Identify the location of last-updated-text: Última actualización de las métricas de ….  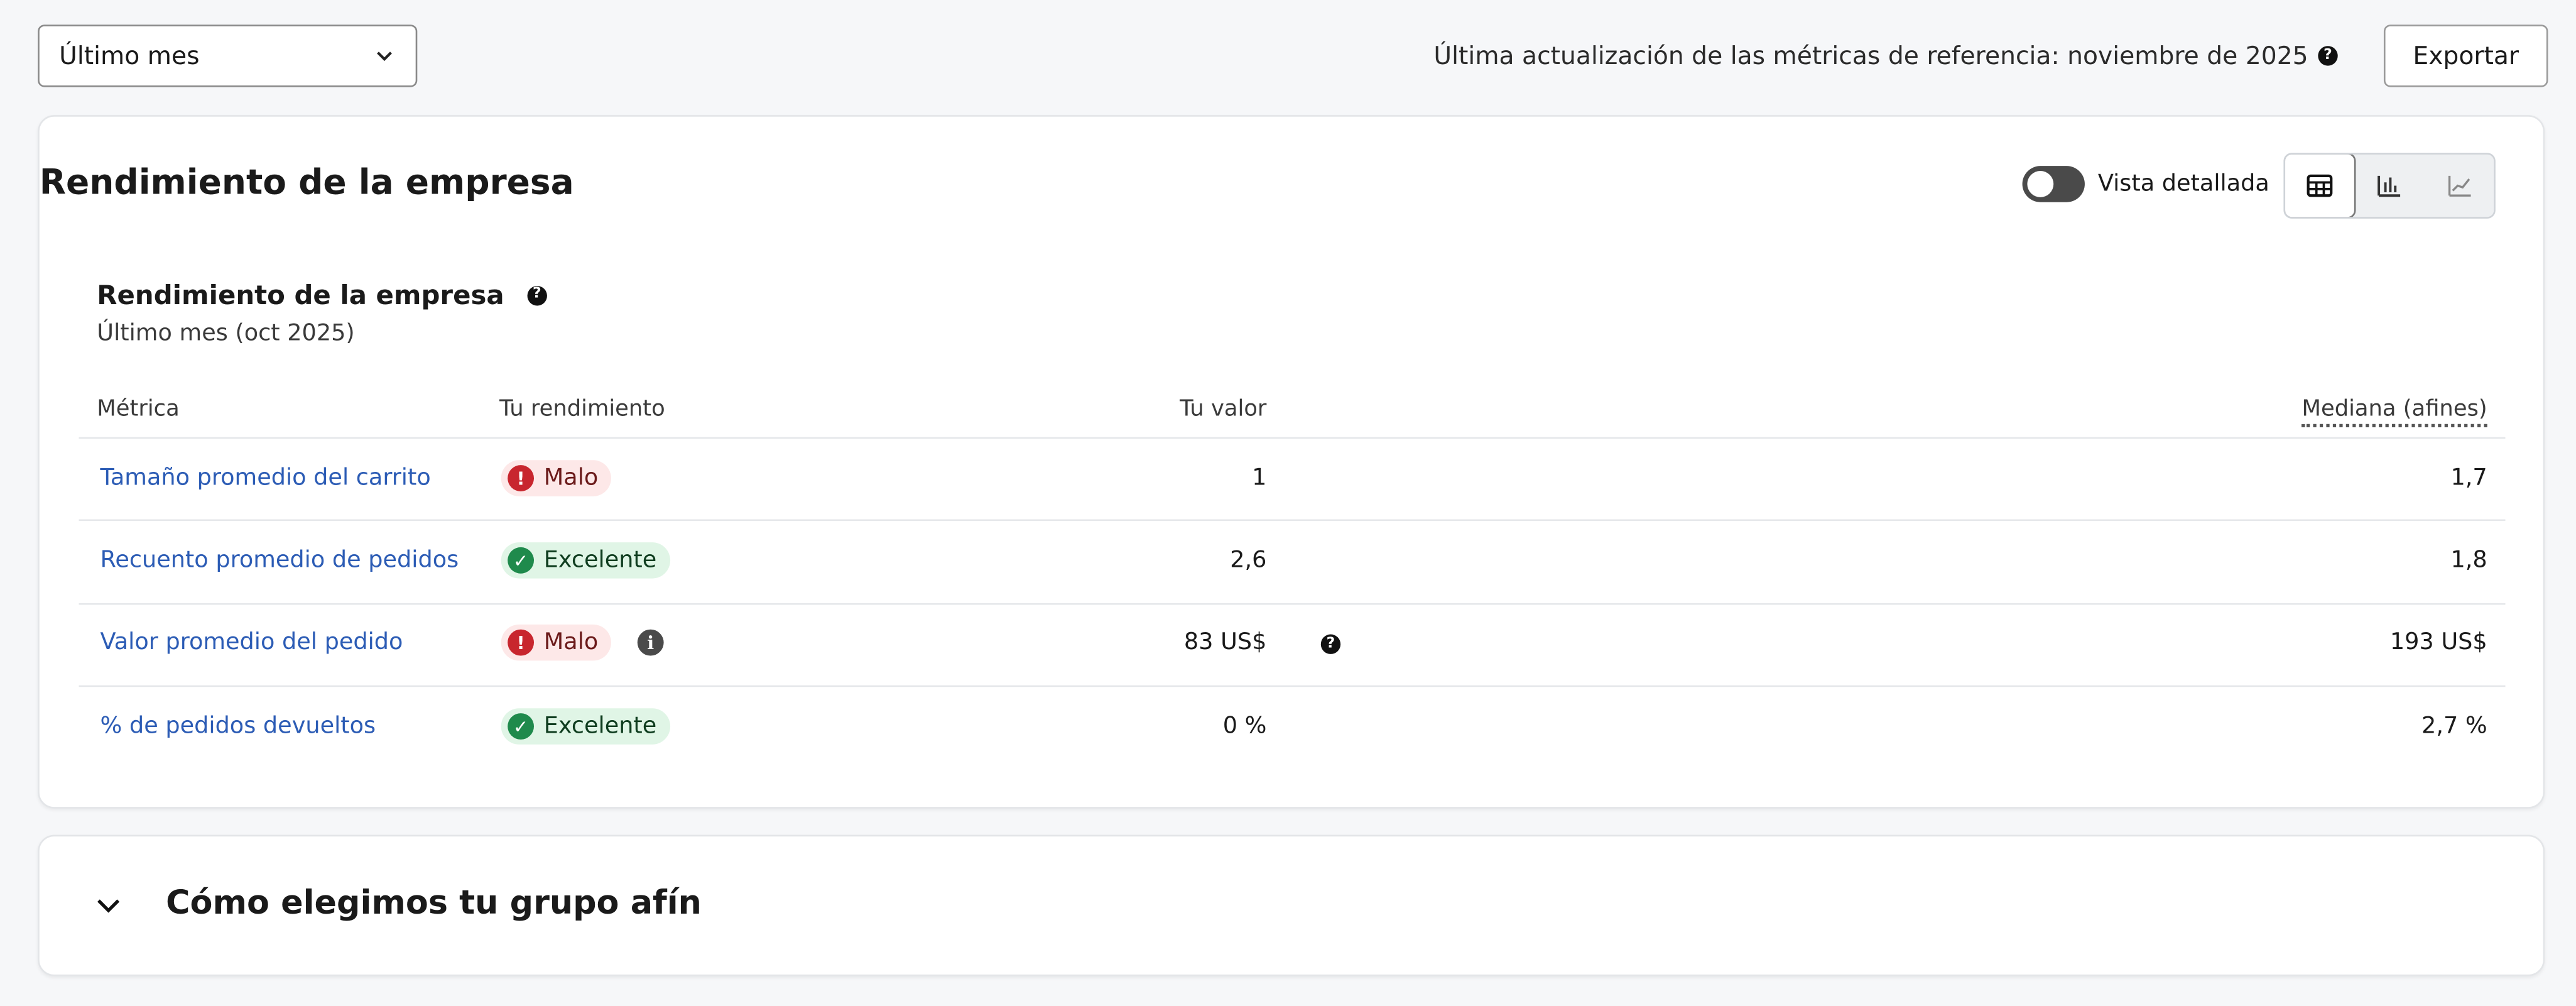
(1870, 56).